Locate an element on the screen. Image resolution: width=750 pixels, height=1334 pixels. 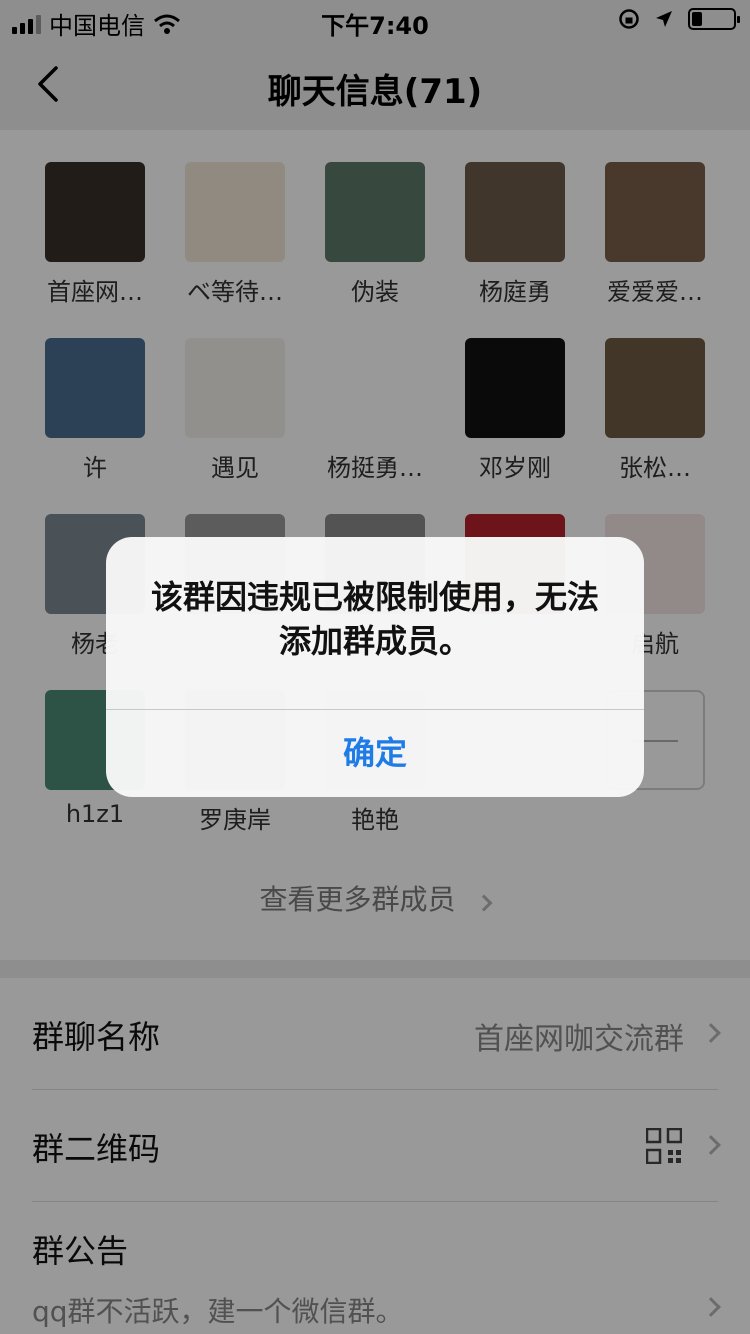
alert-dialog: 该群因违规已被限制使用，无法添加群成员。 确定 is located at coordinates (375, 667).